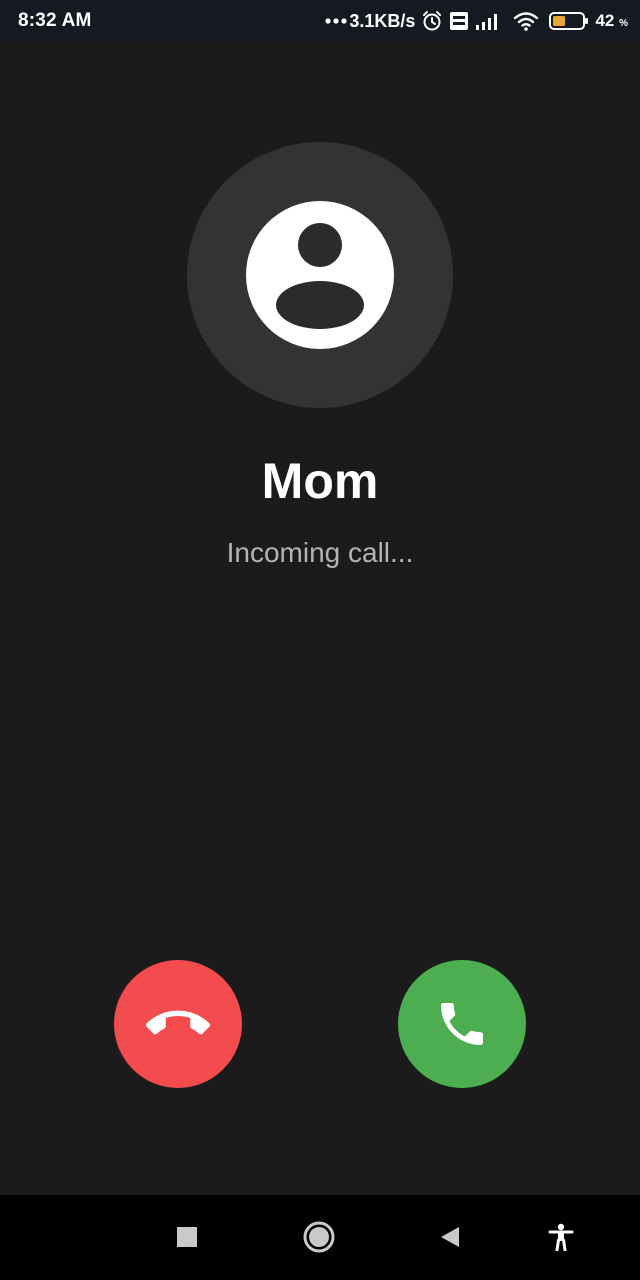 The width and height of the screenshot is (640, 1280). Describe the element at coordinates (336, 21) in the screenshot. I see `more-dots-icon` at that location.